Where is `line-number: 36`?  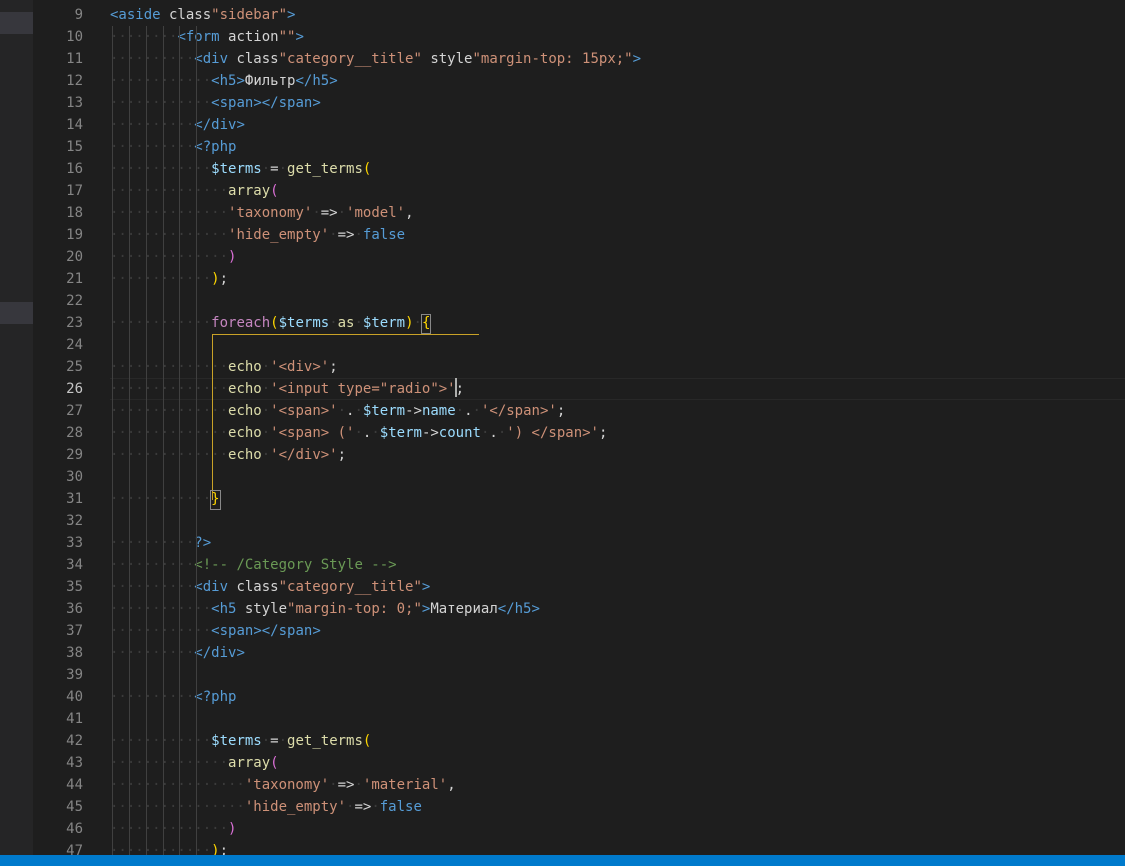
line-number: 36 is located at coordinates (74, 609).